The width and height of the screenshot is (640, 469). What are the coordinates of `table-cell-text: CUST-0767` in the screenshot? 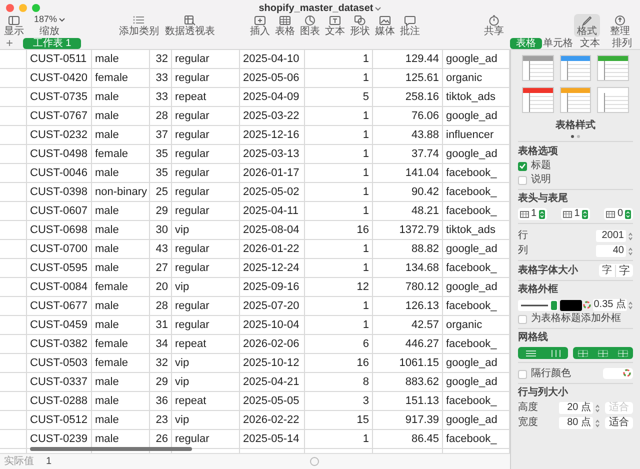 It's located at (59, 116).